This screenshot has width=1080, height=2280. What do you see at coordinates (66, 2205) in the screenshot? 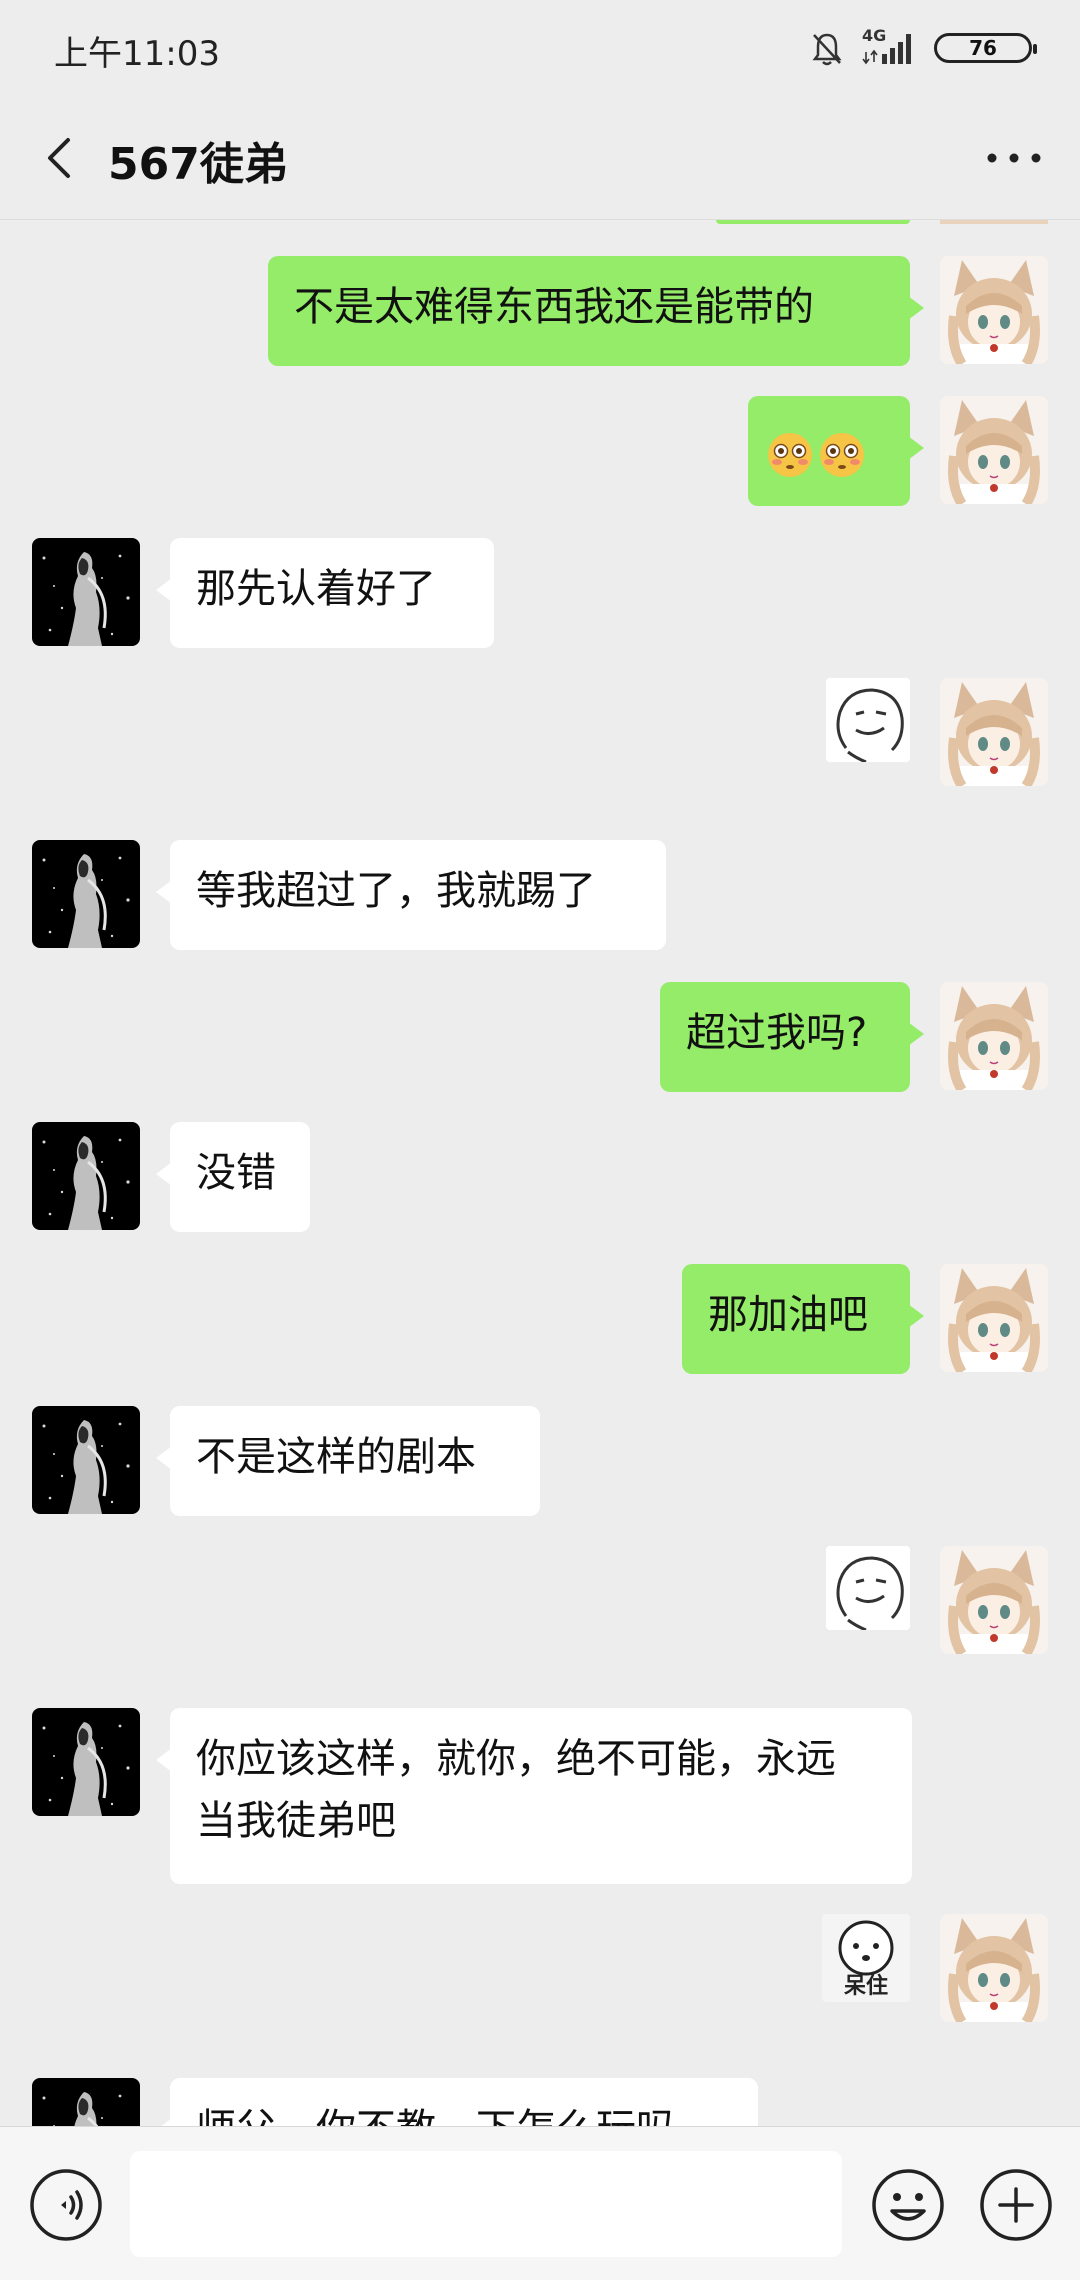
I see `voice-icon` at bounding box center [66, 2205].